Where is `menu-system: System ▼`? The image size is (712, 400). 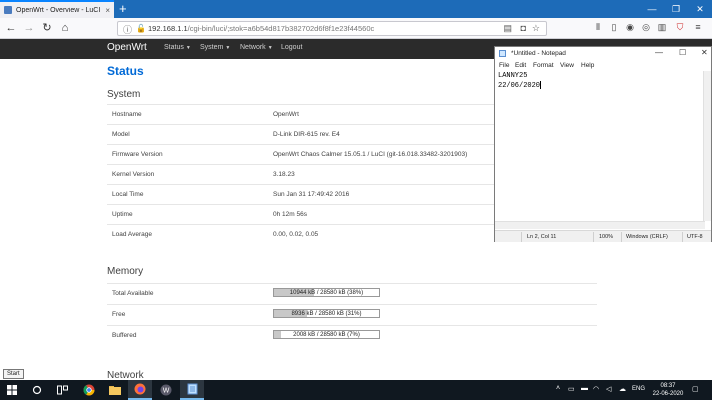
menu-system: System ▼ is located at coordinates (215, 47).